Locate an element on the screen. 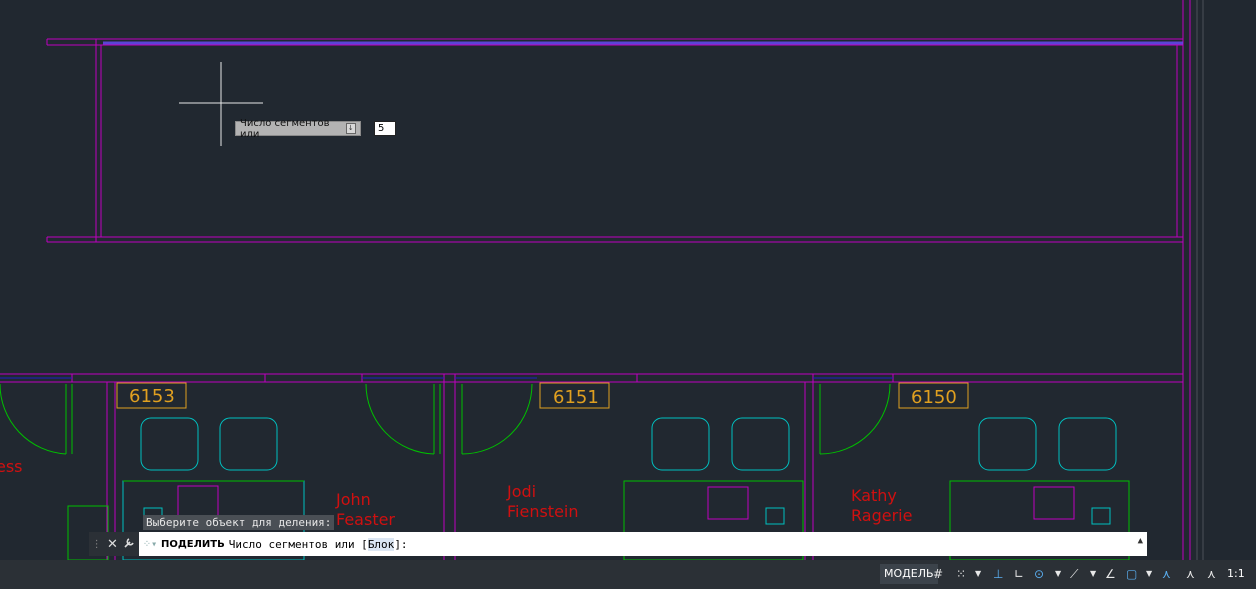 This screenshot has width=1256, height=589. occupant-name-line2: Feaster is located at coordinates (365, 519).